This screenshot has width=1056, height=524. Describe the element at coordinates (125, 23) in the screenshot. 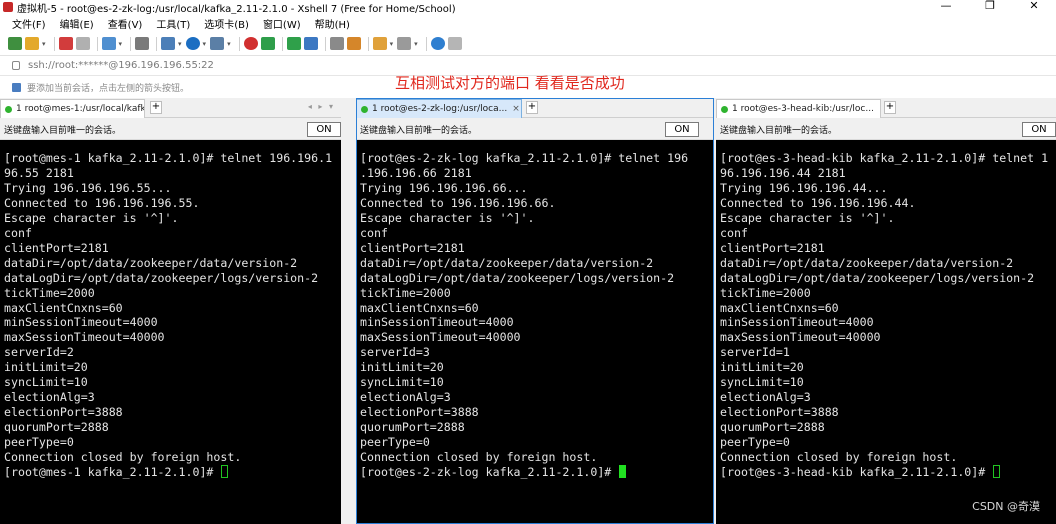

I see `menu-view: 查看(V)` at that location.